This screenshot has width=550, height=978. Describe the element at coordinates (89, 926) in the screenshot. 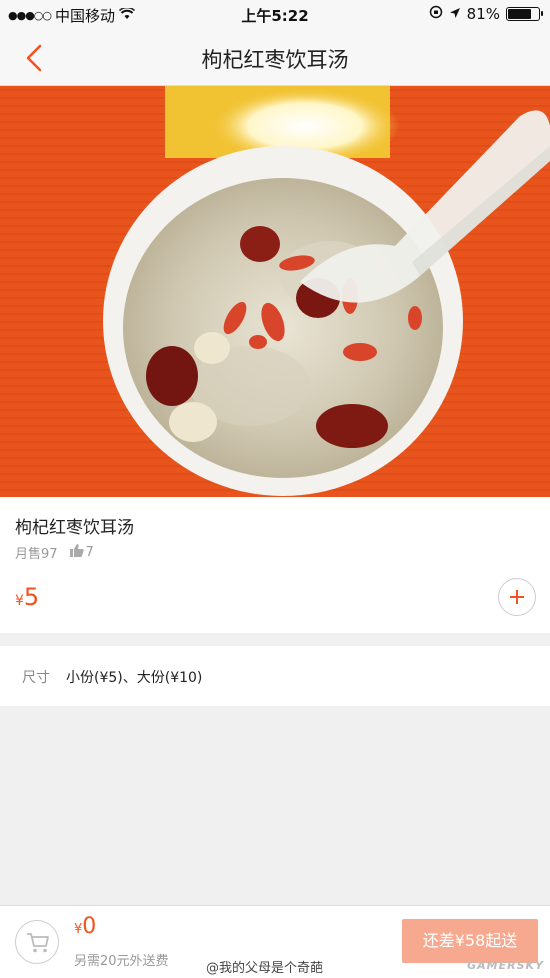

I see `cart-total-value: 0` at that location.